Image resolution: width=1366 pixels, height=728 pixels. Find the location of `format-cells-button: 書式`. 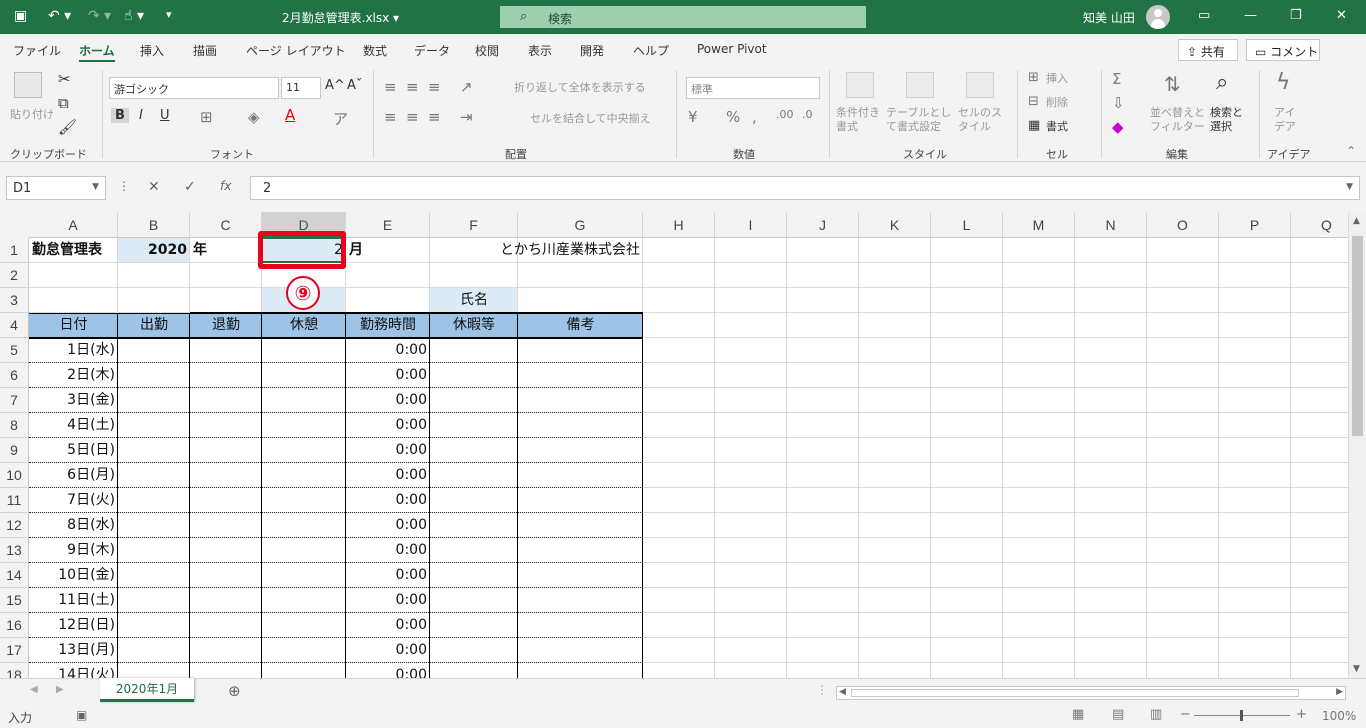

format-cells-button: 書式 is located at coordinates (1057, 127).